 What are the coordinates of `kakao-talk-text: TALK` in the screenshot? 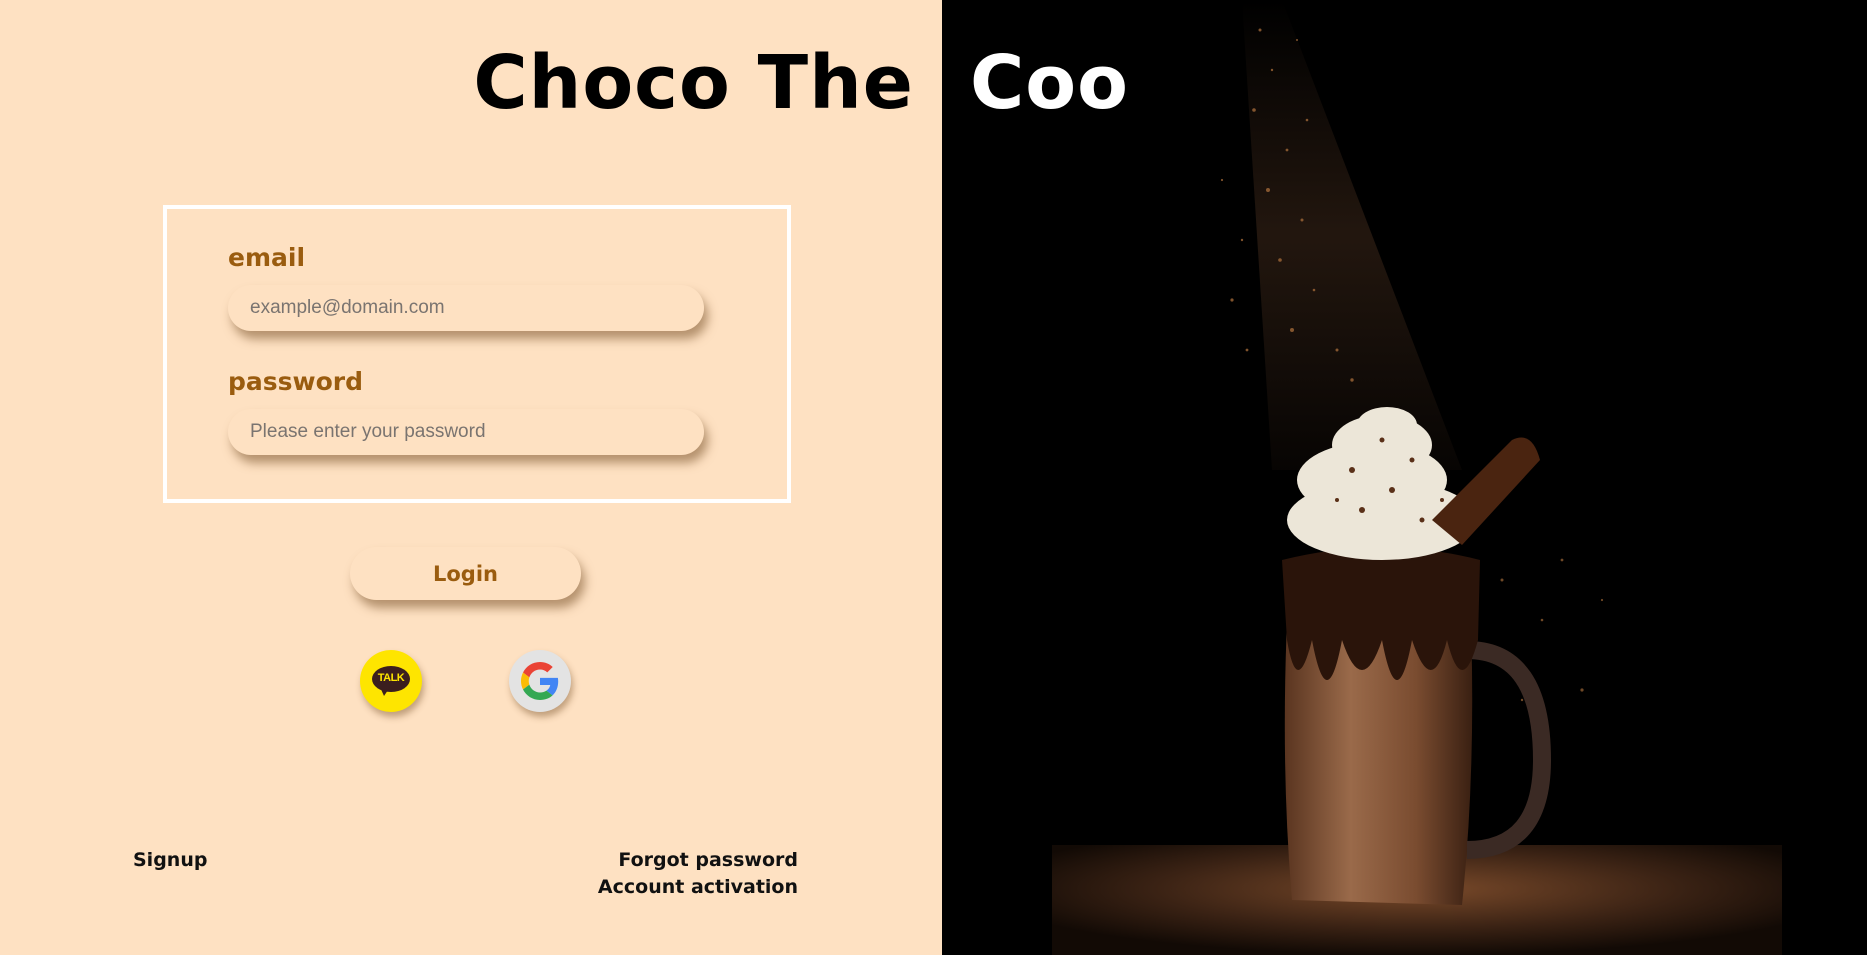 It's located at (391, 678).